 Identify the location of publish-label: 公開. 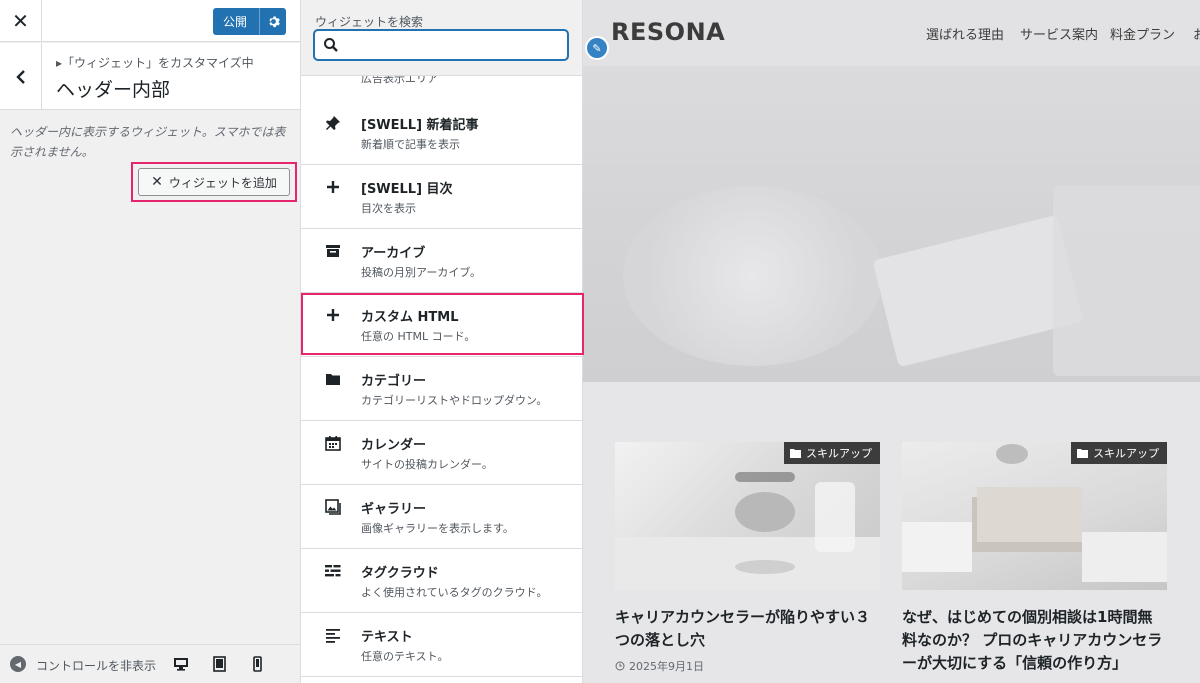
(236, 21).